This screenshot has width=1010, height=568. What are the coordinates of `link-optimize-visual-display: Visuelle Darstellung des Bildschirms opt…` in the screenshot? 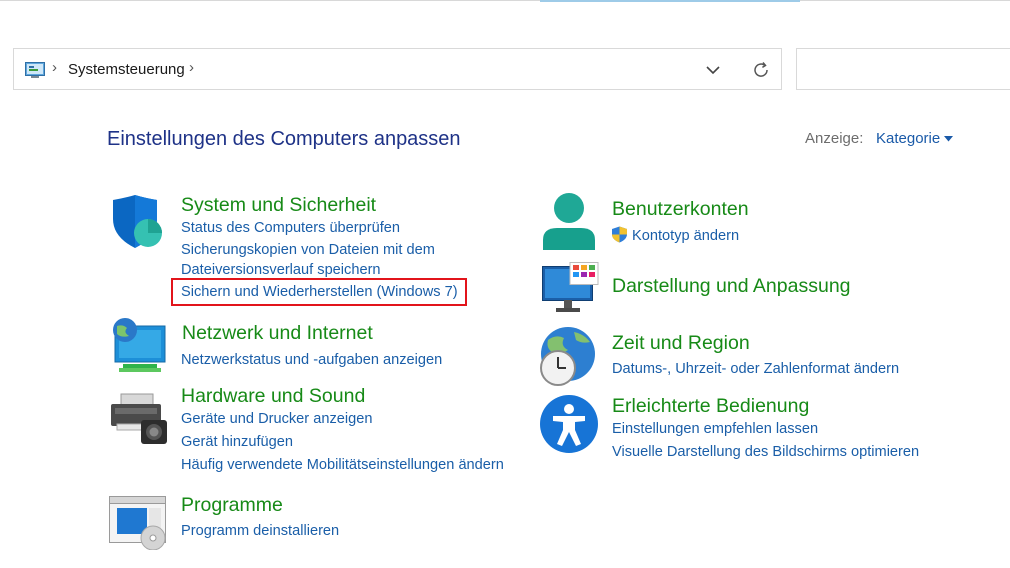 It's located at (765, 452).